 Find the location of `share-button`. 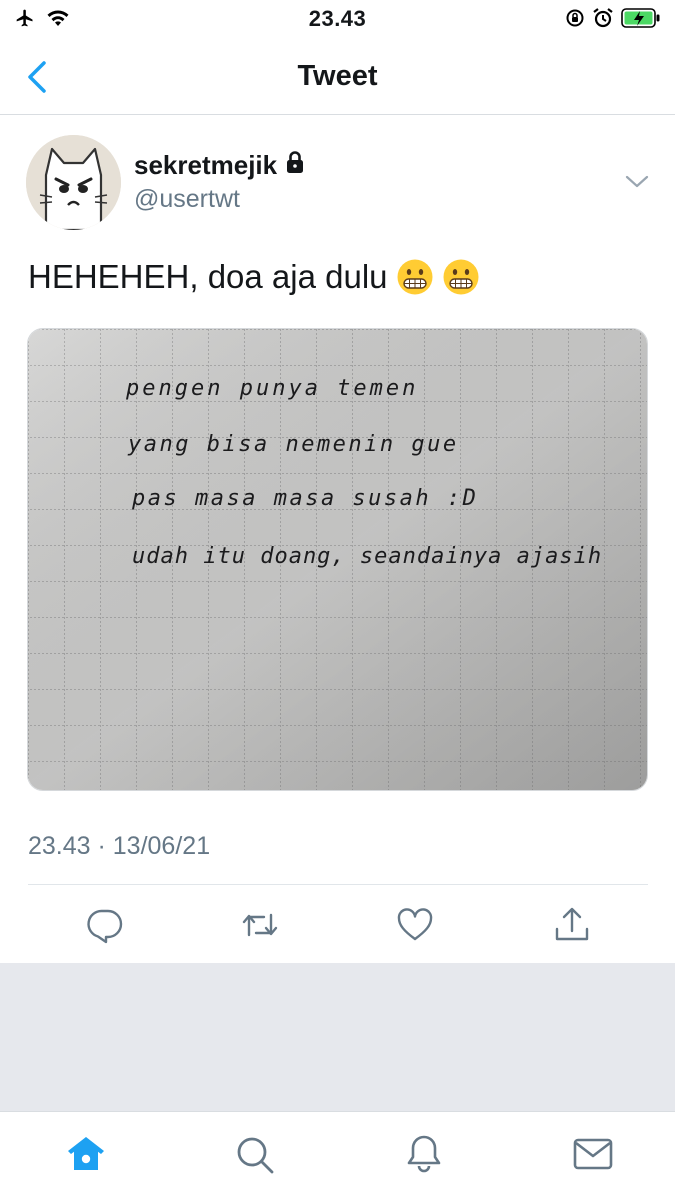

share-button is located at coordinates (572, 925).